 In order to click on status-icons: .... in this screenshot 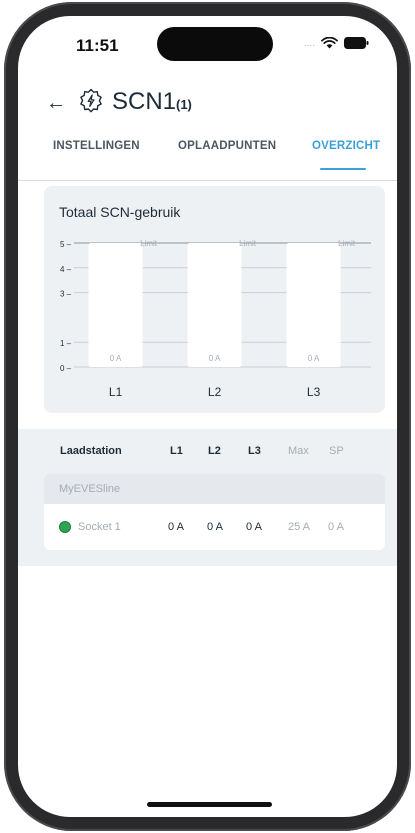, I will do `click(336, 43)`.